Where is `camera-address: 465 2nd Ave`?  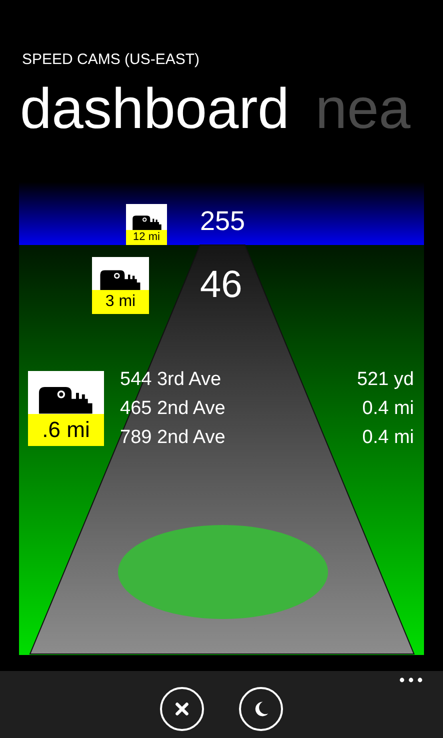 camera-address: 465 2nd Ave is located at coordinates (173, 409).